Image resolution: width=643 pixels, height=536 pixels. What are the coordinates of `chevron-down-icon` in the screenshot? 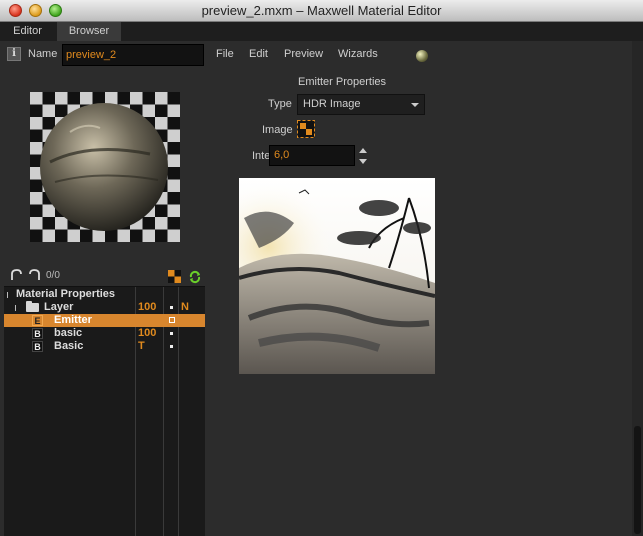 It's located at (415, 105).